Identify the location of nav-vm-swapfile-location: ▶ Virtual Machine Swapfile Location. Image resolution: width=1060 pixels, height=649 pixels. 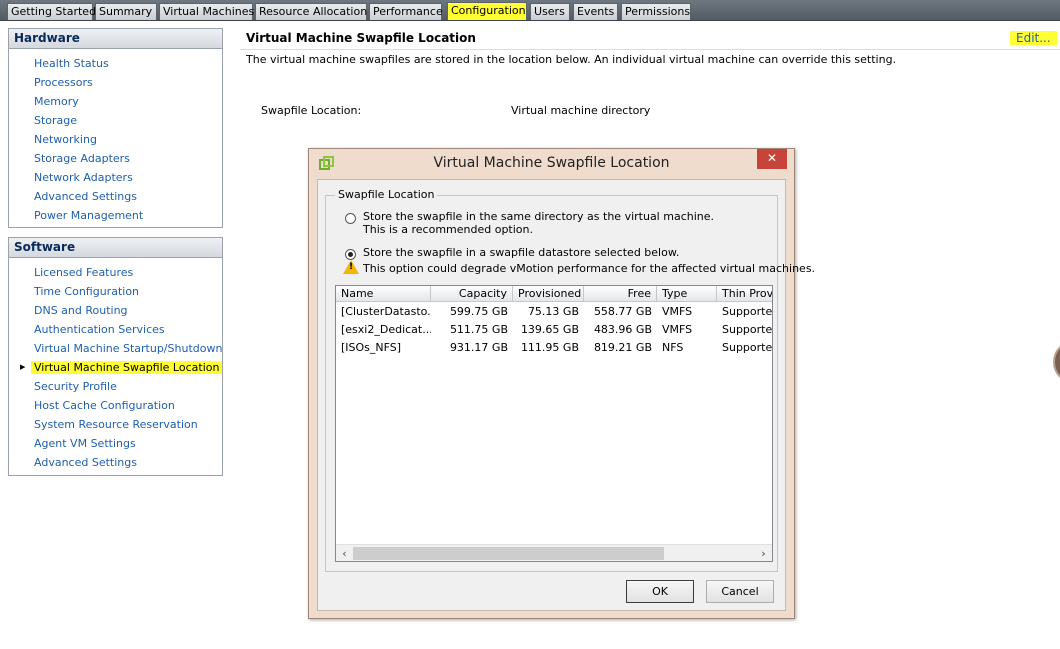
(116, 367).